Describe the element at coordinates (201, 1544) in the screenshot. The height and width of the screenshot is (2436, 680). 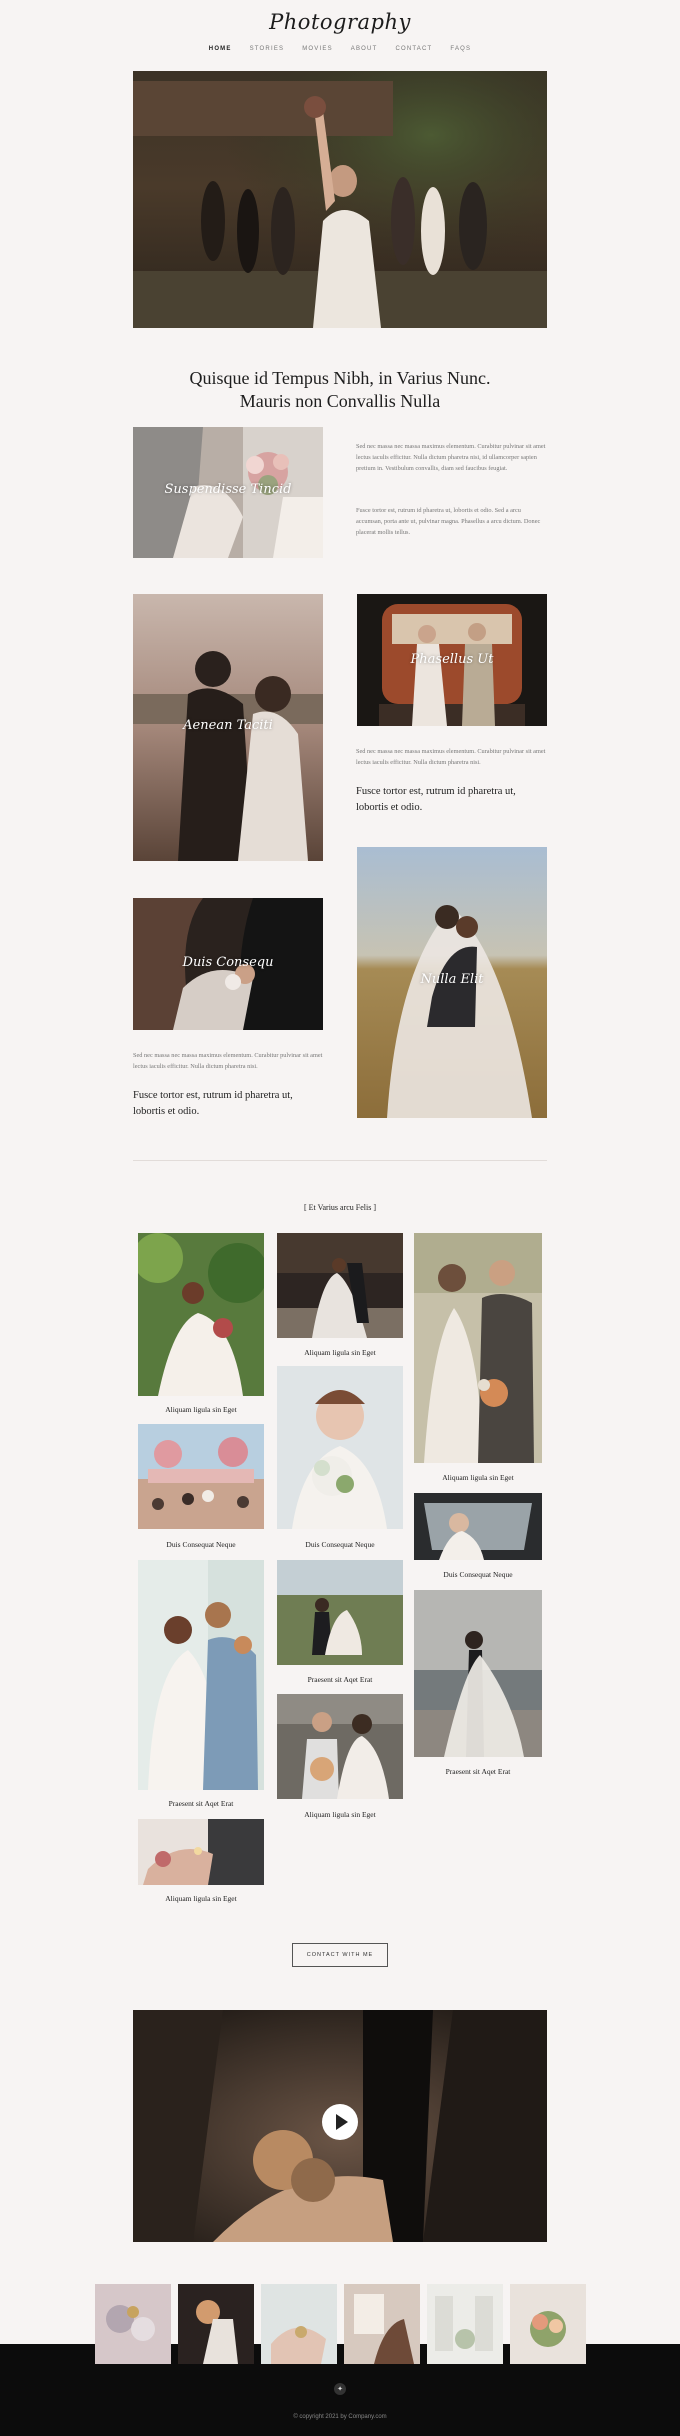
I see `gallery-caption-2: Duis Consequat Neque` at that location.